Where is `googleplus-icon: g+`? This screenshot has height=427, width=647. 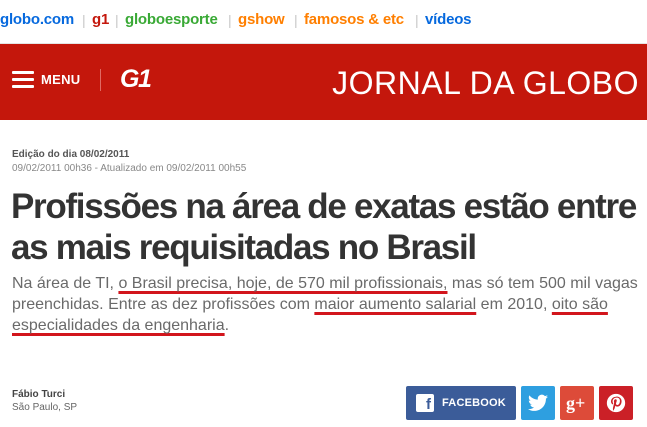
googleplus-icon: g+ is located at coordinates (576, 403).